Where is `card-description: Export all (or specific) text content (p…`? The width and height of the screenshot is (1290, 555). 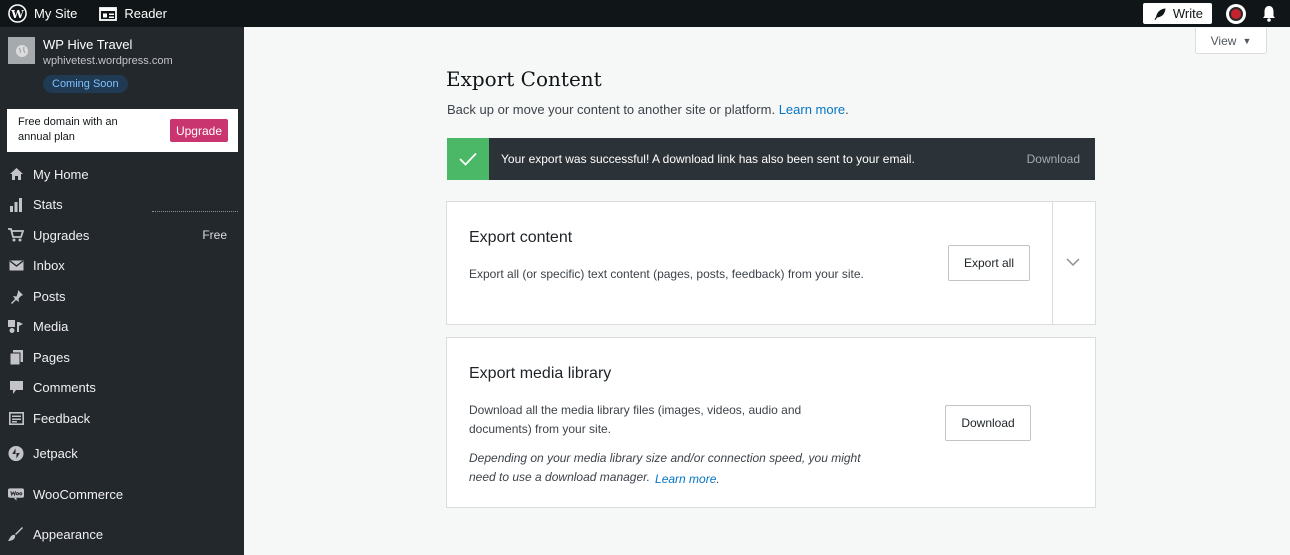
card-description: Export all (or specific) text content (p… is located at coordinates (666, 274).